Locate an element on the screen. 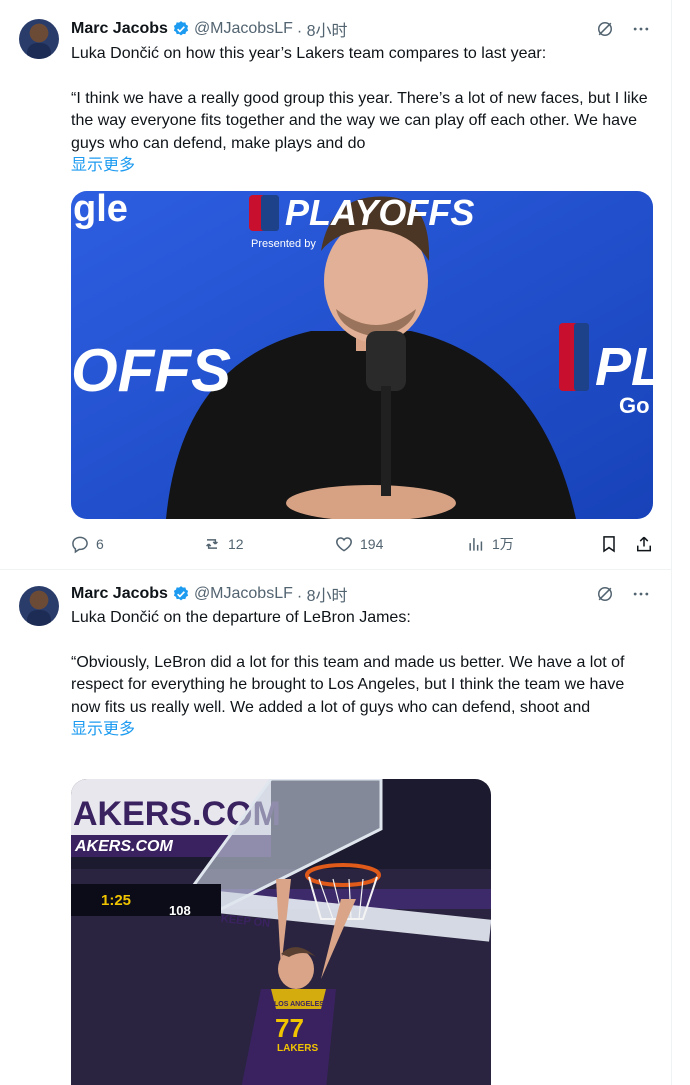 The image size is (690, 1085). share-icon is located at coordinates (644, 544).